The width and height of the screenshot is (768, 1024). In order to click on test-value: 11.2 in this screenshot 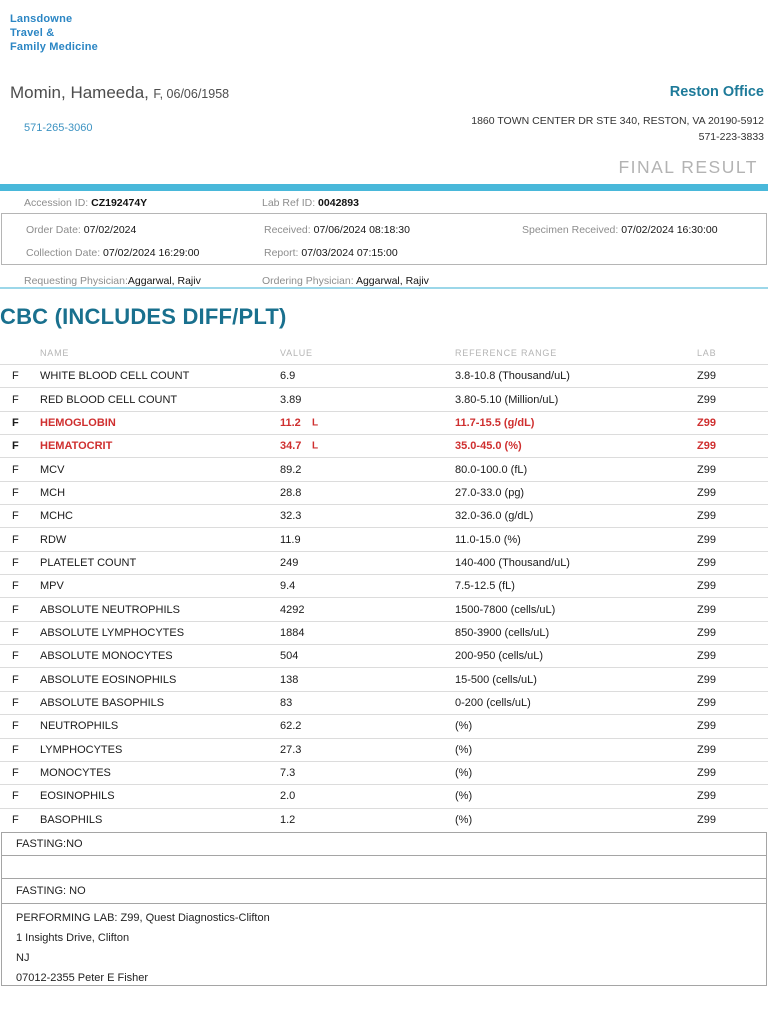, I will do `click(290, 422)`.